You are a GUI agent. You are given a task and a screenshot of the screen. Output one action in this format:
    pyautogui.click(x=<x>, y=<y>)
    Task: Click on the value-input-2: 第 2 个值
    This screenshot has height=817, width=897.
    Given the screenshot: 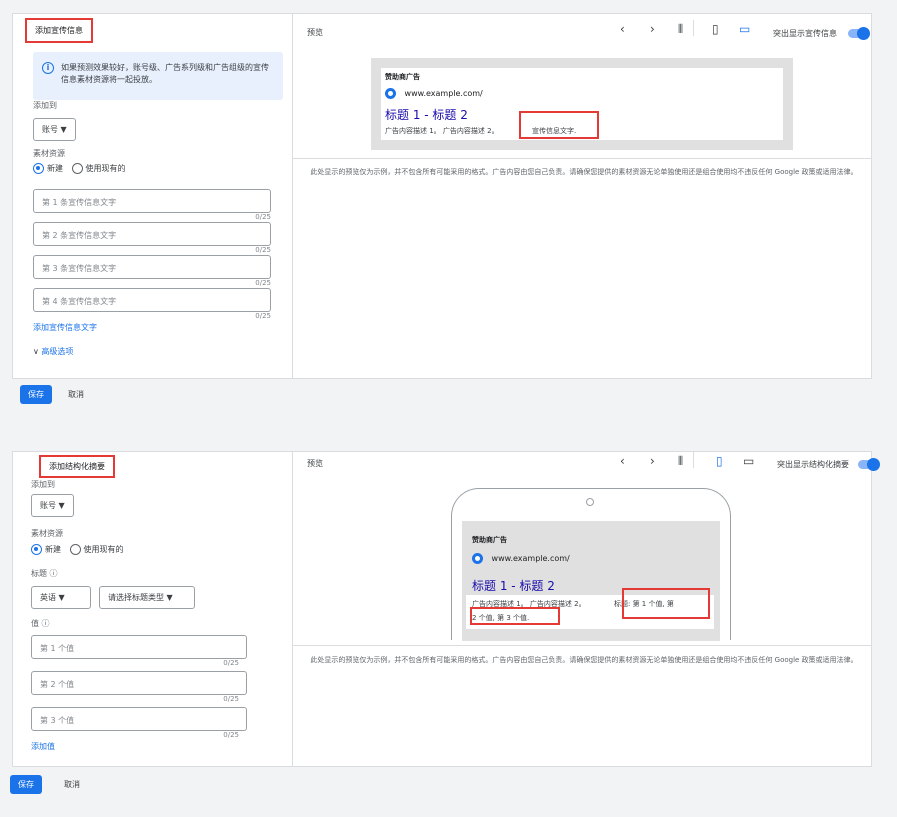 What is the action you would take?
    pyautogui.click(x=139, y=683)
    